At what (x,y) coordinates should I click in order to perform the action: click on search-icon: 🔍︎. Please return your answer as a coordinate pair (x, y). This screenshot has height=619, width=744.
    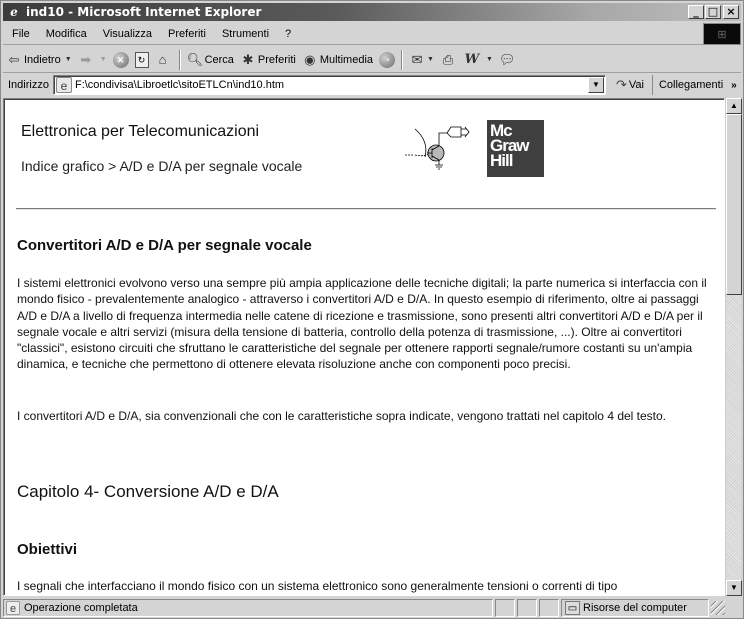
    Looking at the image, I should click on (195, 59).